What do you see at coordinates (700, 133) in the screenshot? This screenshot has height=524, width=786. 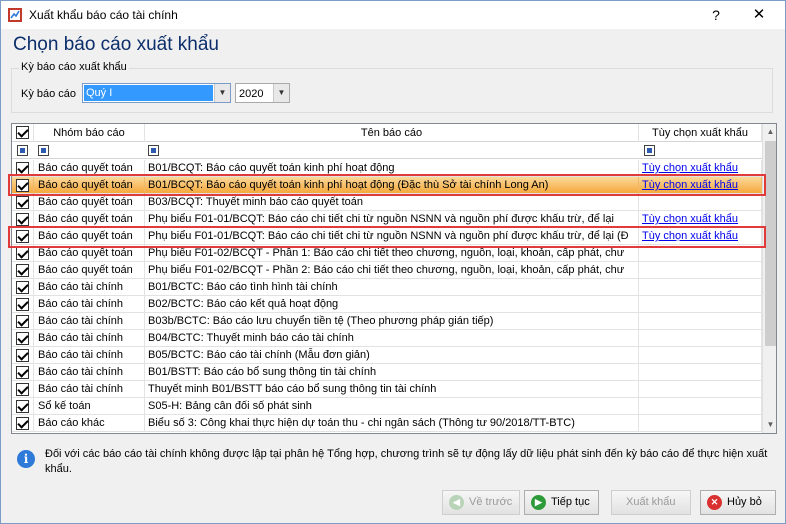 I see `column-header-option: Tùy chọn xuất khẩu` at bounding box center [700, 133].